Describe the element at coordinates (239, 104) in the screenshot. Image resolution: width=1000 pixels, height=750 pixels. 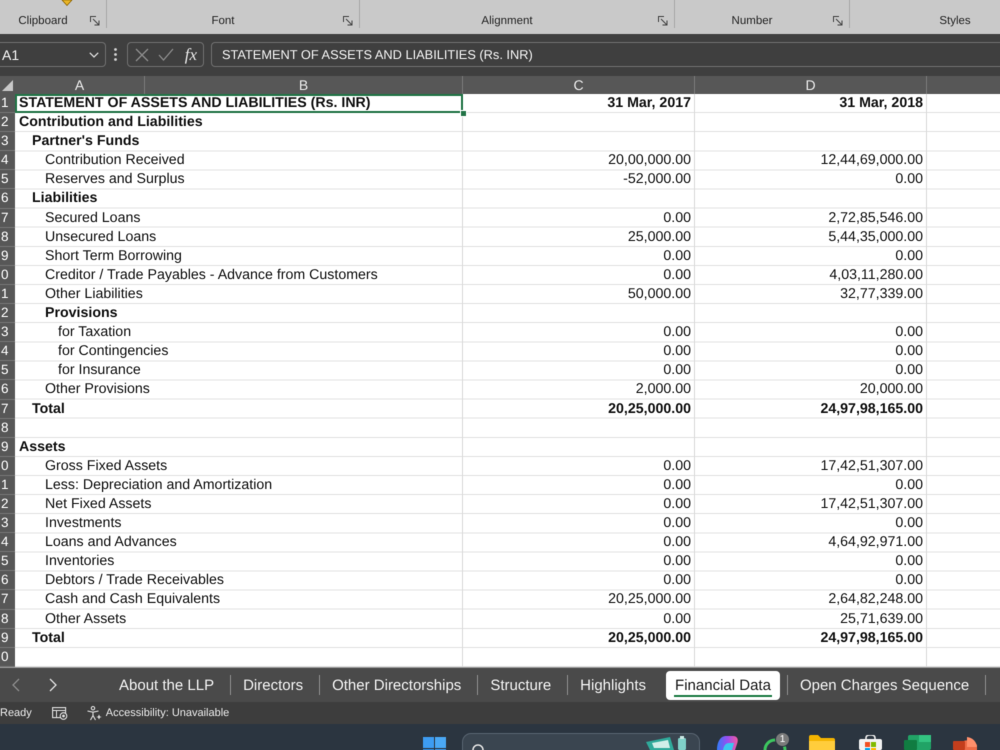
I see `sheet-title: STATEMENT OF ASSETS AND LIABILITIES (Rs. INR)` at that location.